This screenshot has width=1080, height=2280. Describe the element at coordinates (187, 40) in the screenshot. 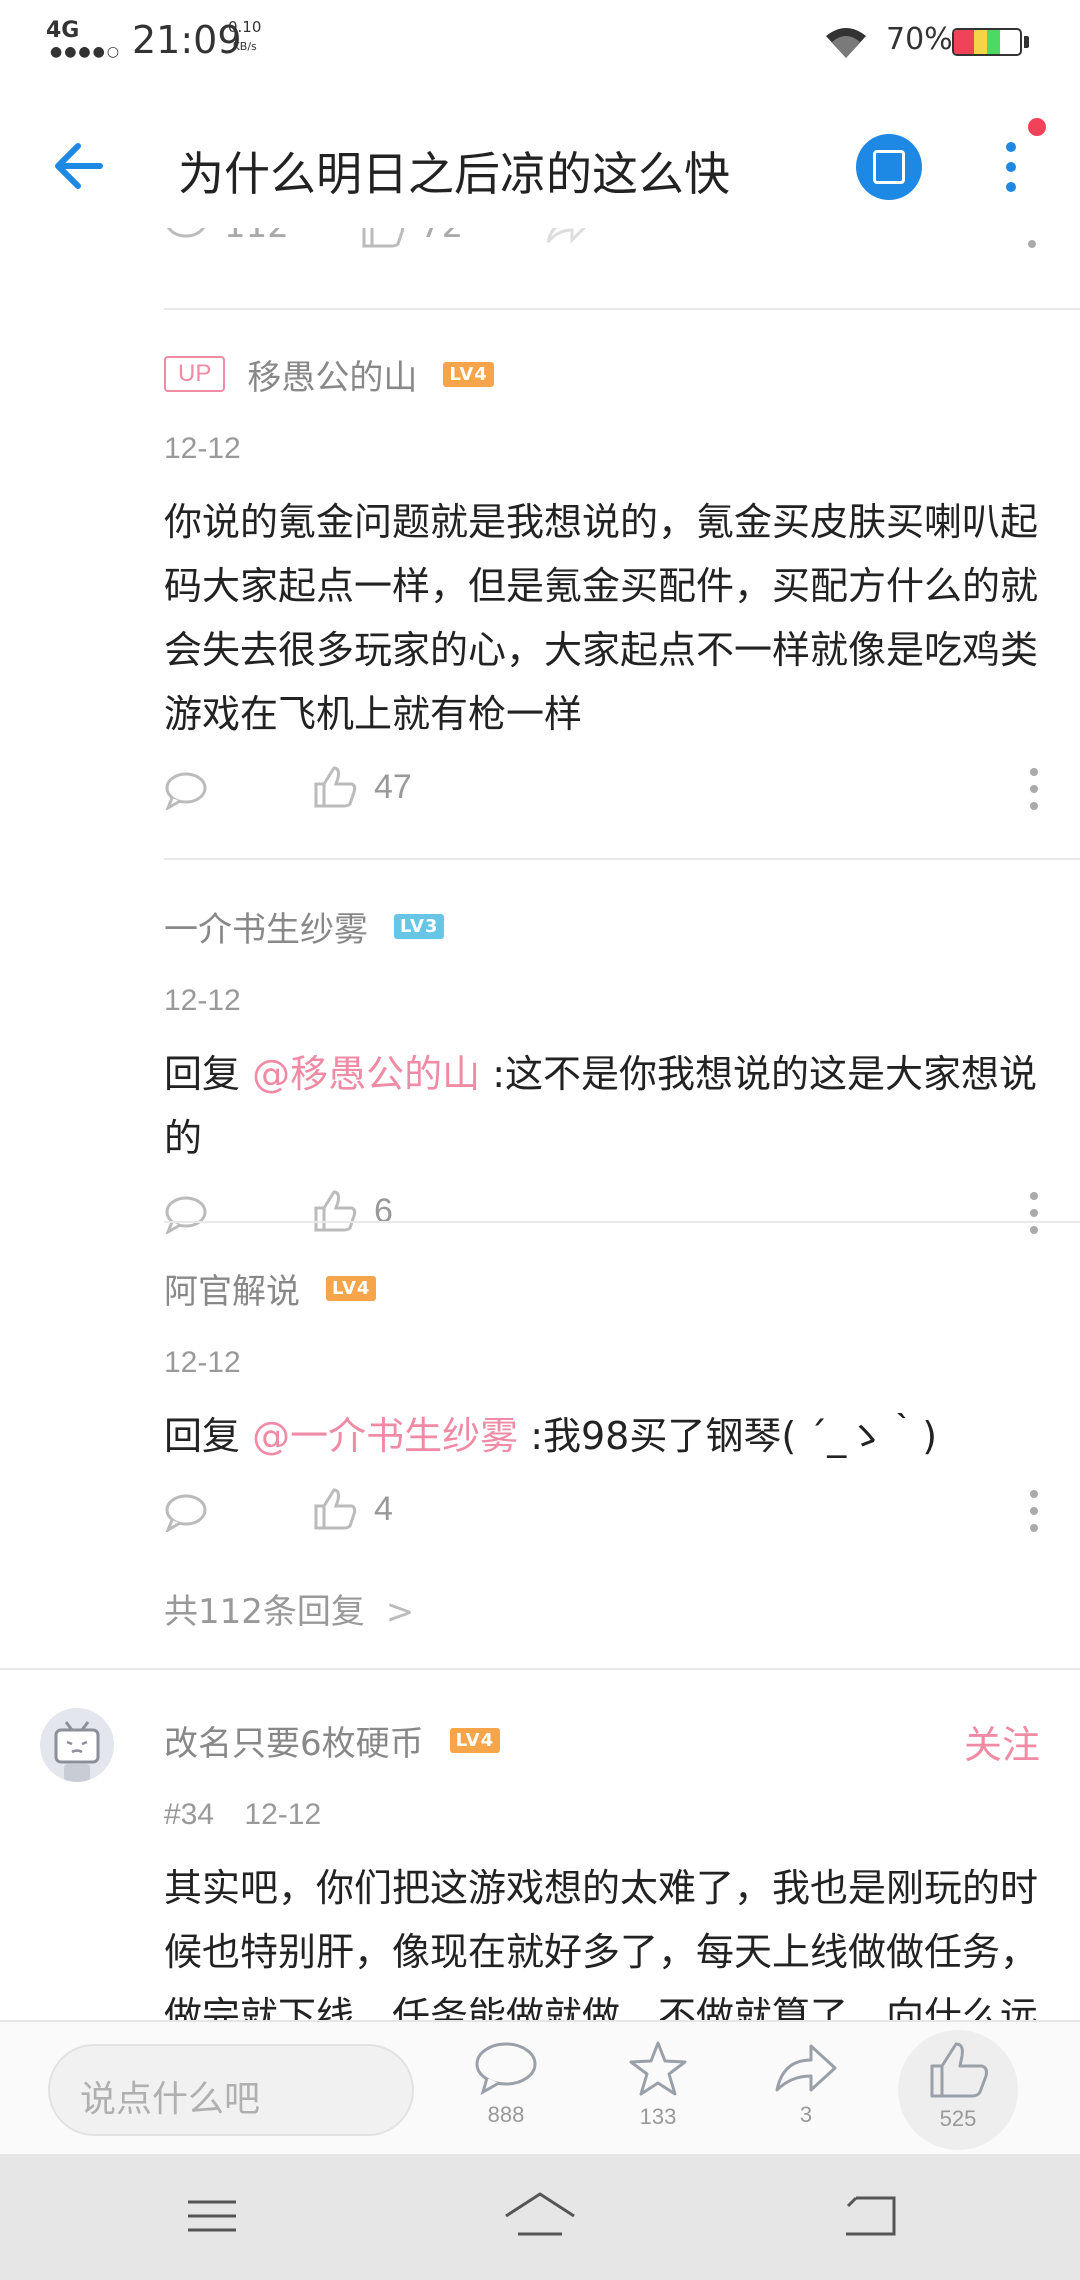

I see `clock: 21:09` at that location.